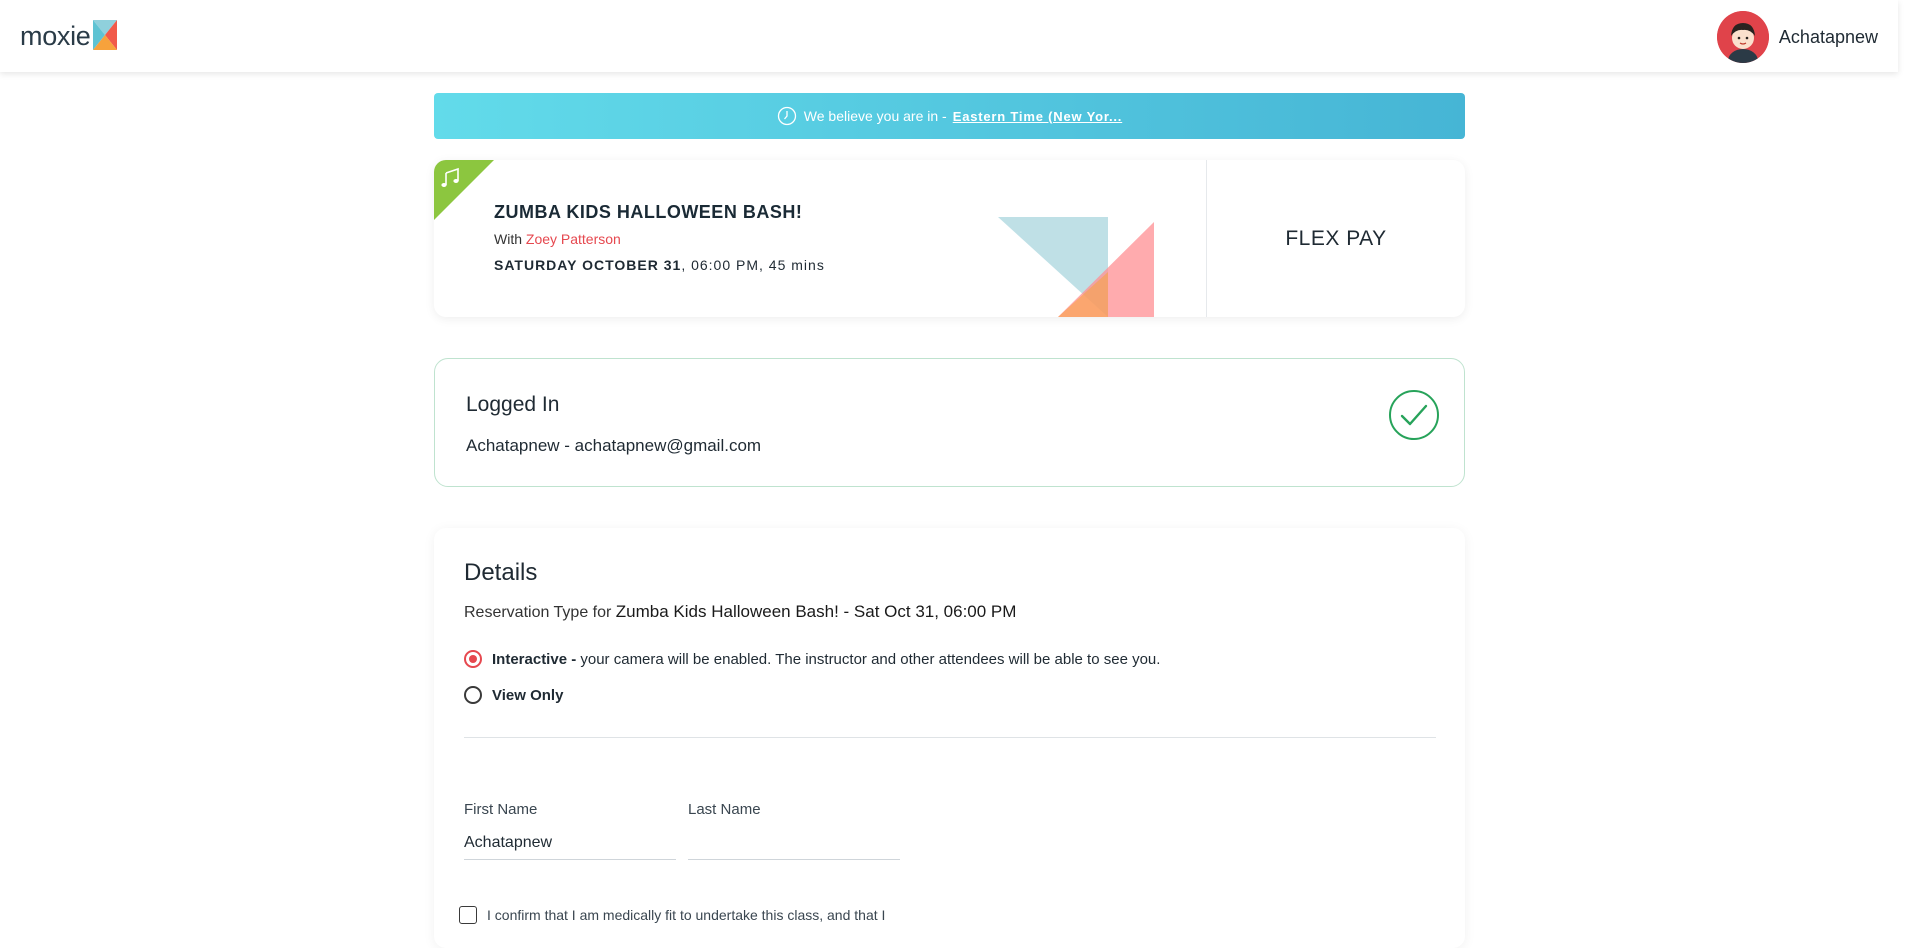  What do you see at coordinates (534, 659) in the screenshot?
I see `interactive-label: Interactive -` at bounding box center [534, 659].